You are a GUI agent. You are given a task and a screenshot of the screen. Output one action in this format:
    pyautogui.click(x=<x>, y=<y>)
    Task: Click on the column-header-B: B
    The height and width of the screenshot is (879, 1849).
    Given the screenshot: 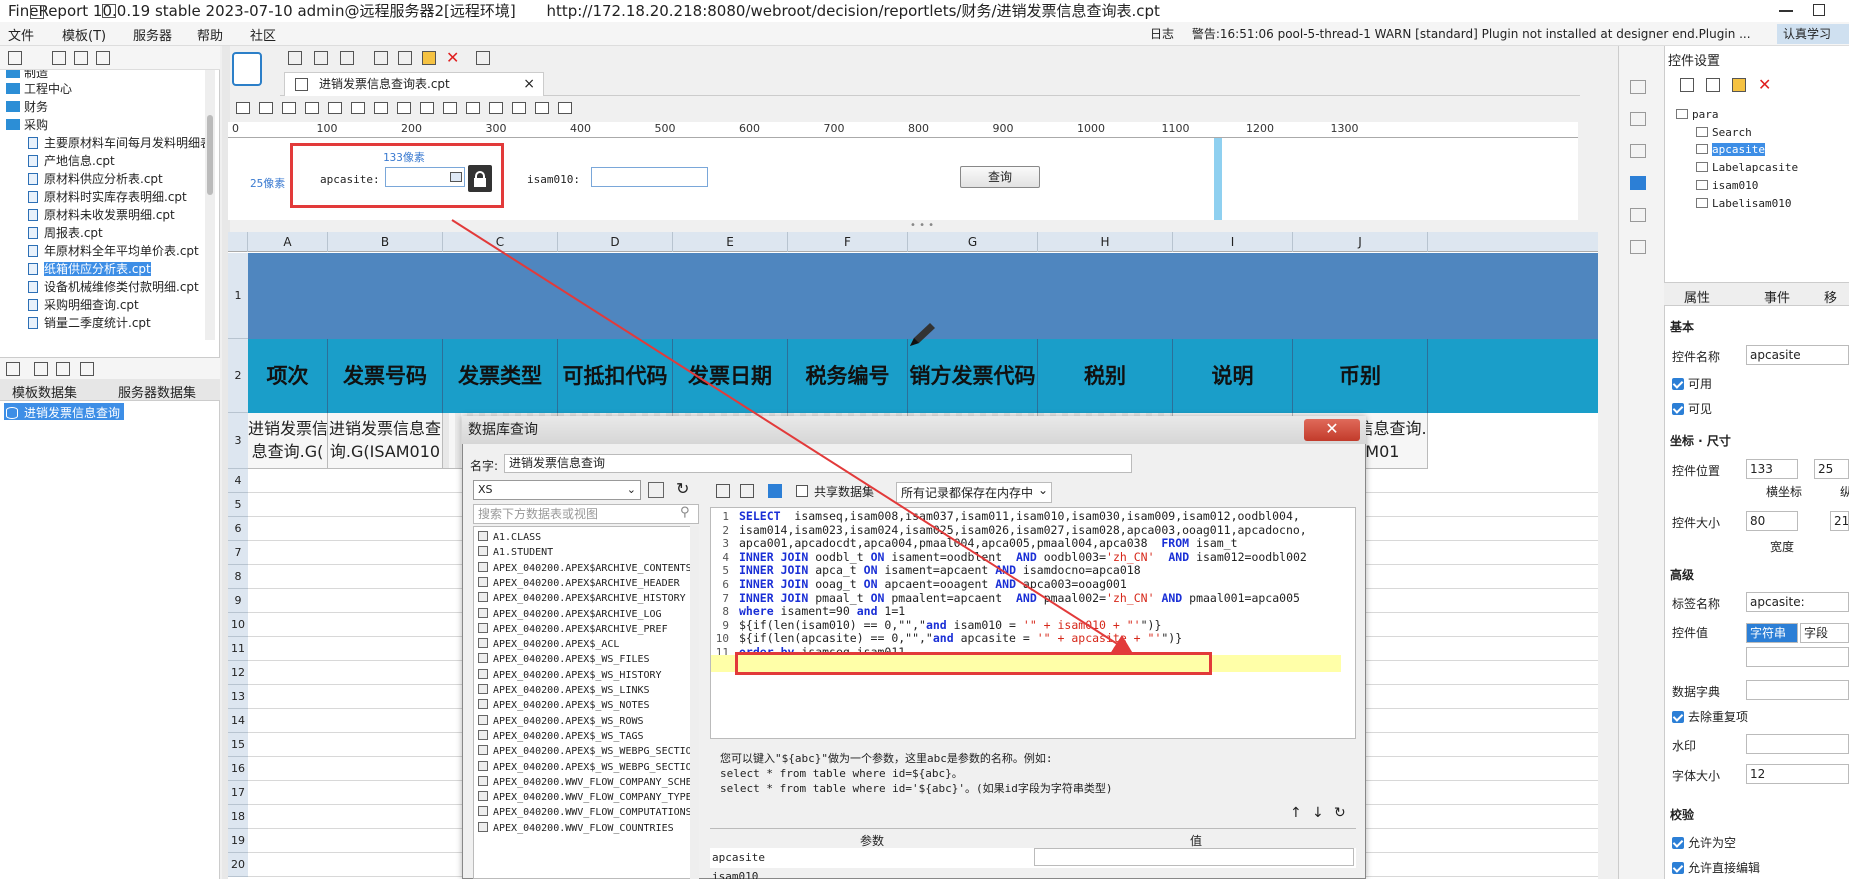 What is the action you would take?
    pyautogui.click(x=385, y=242)
    